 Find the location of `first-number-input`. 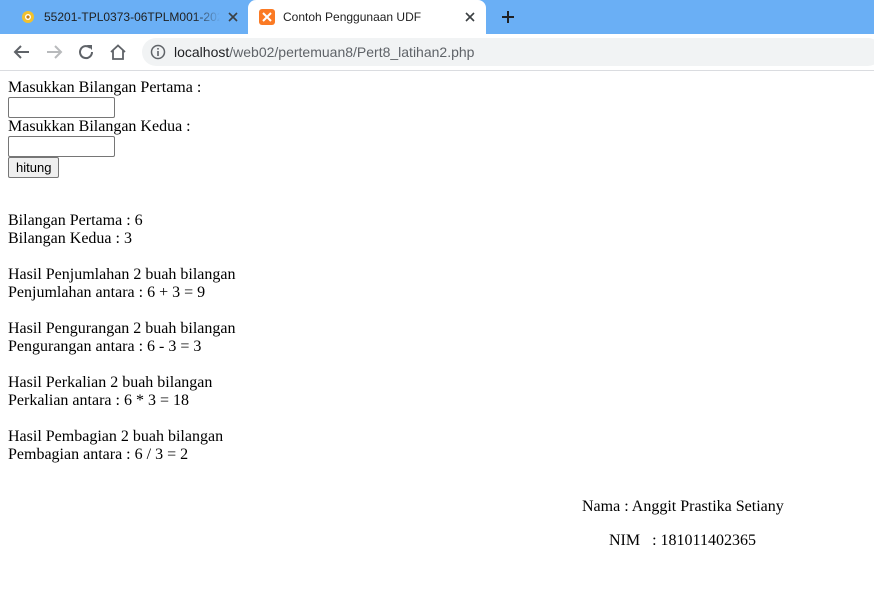

first-number-input is located at coordinates (61, 107).